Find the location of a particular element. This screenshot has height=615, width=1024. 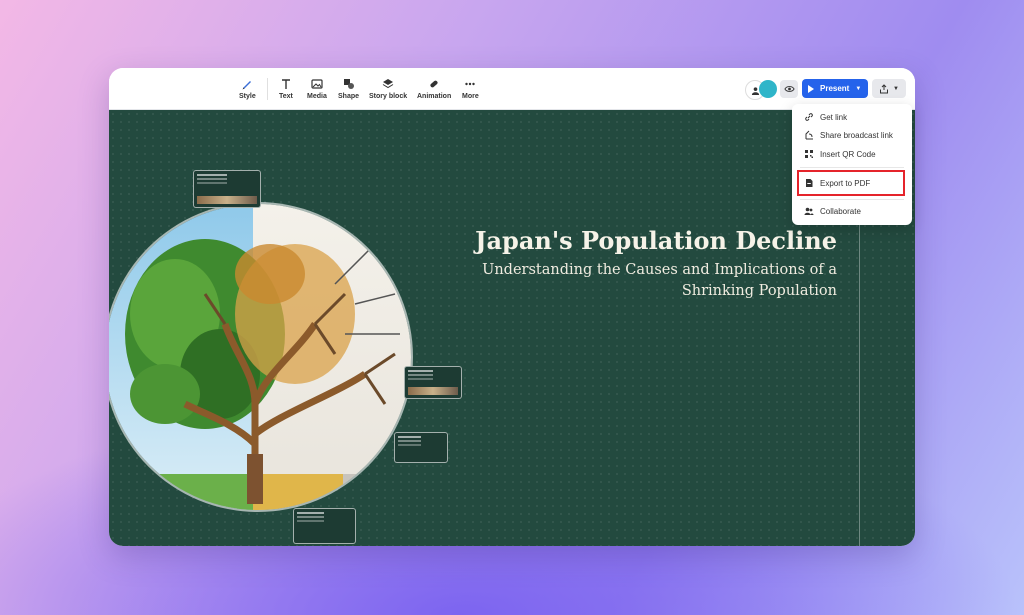

tool-label: More is located at coordinates (470, 96).